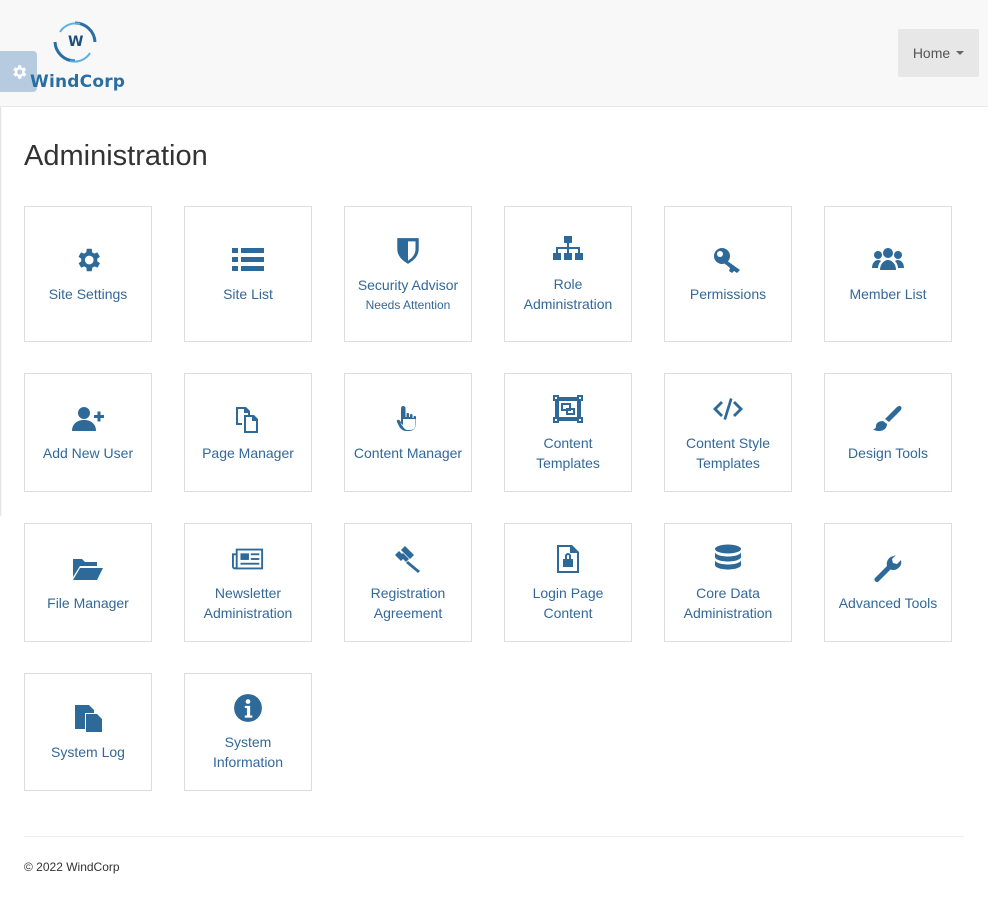 Image resolution: width=988 pixels, height=897 pixels. What do you see at coordinates (248, 452) in the screenshot?
I see `tile-label: Page Manager` at bounding box center [248, 452].